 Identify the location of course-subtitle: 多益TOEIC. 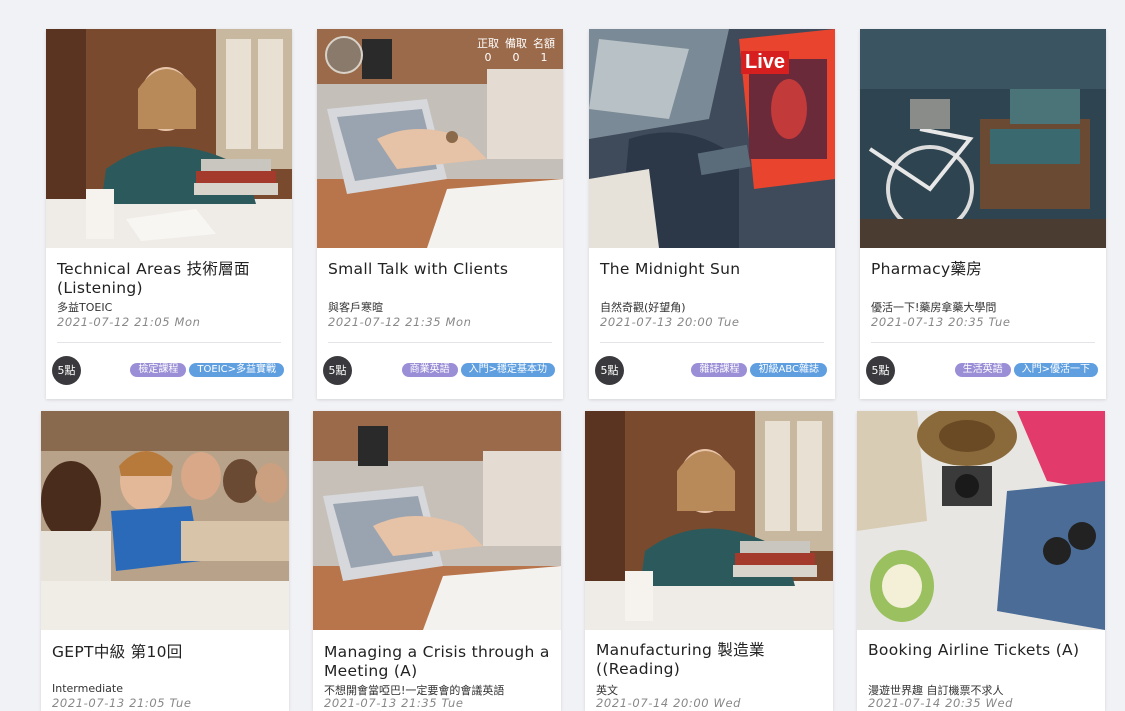
(85, 307).